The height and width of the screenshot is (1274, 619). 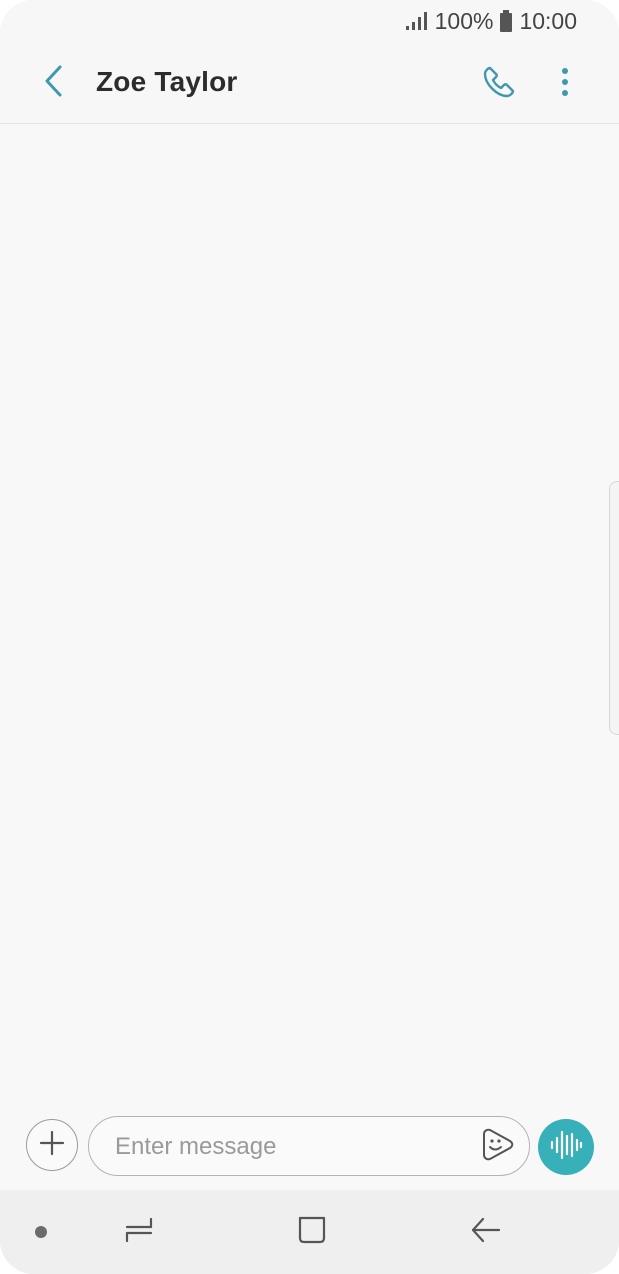 What do you see at coordinates (309, 22) in the screenshot?
I see `status-bar: 100% 10:00` at bounding box center [309, 22].